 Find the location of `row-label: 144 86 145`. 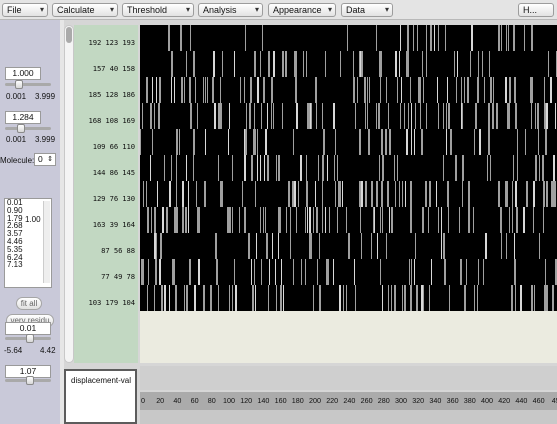

row-label: 144 86 145 is located at coordinates (113, 172).